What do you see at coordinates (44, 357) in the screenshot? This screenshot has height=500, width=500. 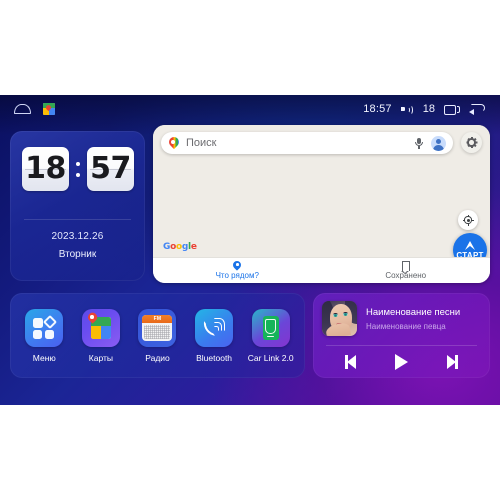 I see `app-label-menu: Меню` at bounding box center [44, 357].